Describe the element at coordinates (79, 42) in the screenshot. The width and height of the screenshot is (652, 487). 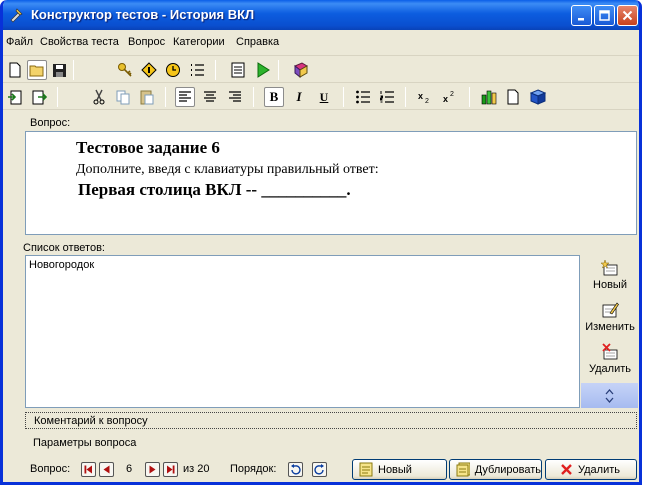
I see `menu-test-properties: Свойства теста` at that location.